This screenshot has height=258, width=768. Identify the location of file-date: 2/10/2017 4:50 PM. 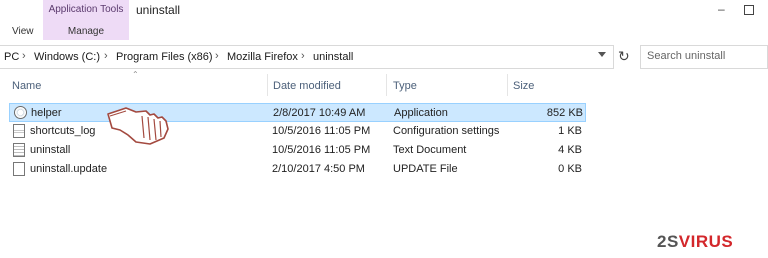
(318, 169).